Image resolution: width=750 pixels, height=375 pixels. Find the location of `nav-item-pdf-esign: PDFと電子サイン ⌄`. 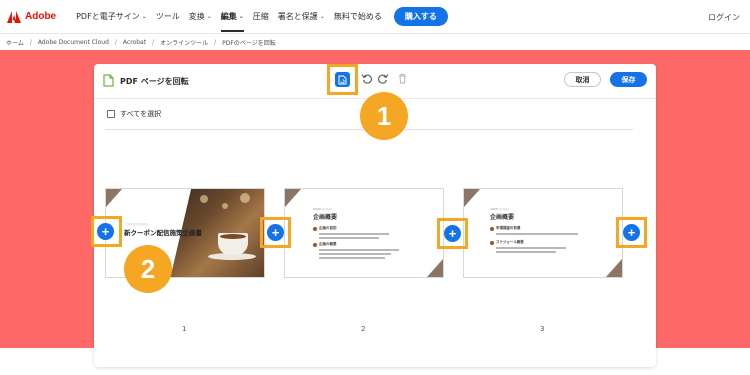

nav-item-pdf-esign: PDFと電子サイン ⌄ is located at coordinates (111, 17).